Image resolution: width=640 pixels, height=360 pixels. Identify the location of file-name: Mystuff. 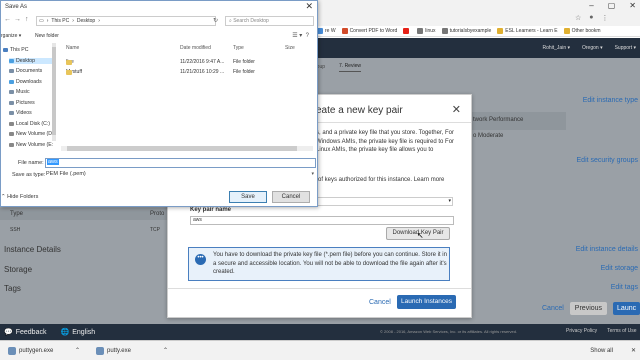
(74, 72).